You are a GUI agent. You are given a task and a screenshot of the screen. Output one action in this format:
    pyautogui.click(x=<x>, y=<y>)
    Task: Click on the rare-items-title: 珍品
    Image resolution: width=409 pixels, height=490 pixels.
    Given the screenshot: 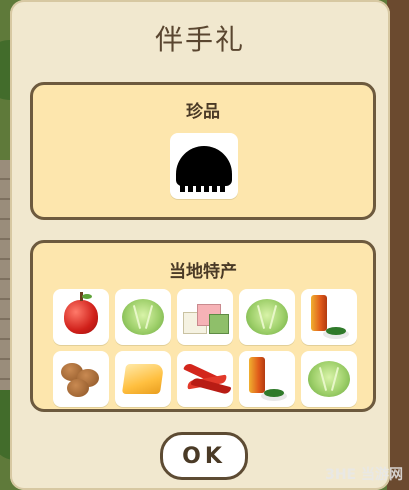 What is the action you would take?
    pyautogui.click(x=203, y=112)
    